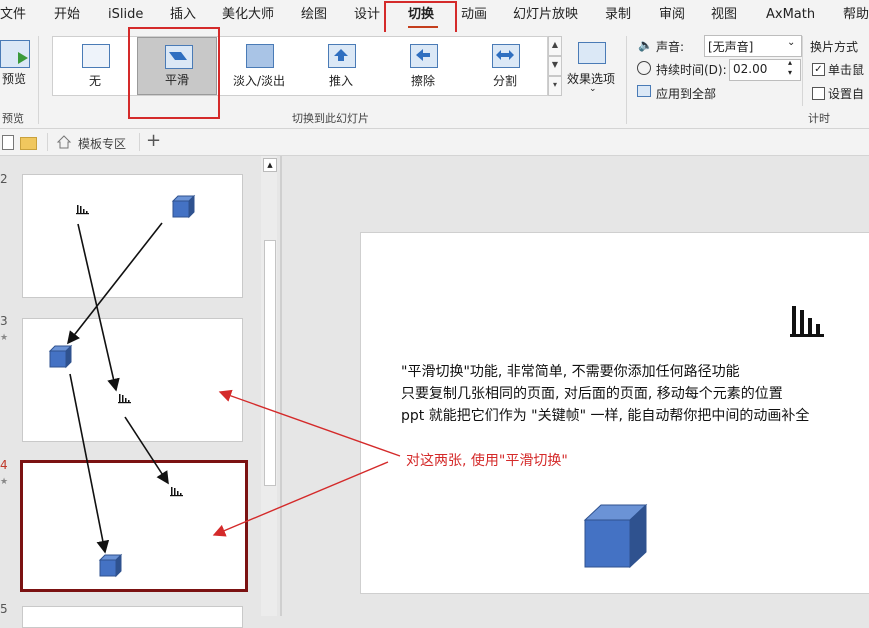 The image size is (869, 628). What do you see at coordinates (487, 461) in the screenshot?
I see `annotation-text: 对这两张, 使用"平滑切换"` at bounding box center [487, 461].